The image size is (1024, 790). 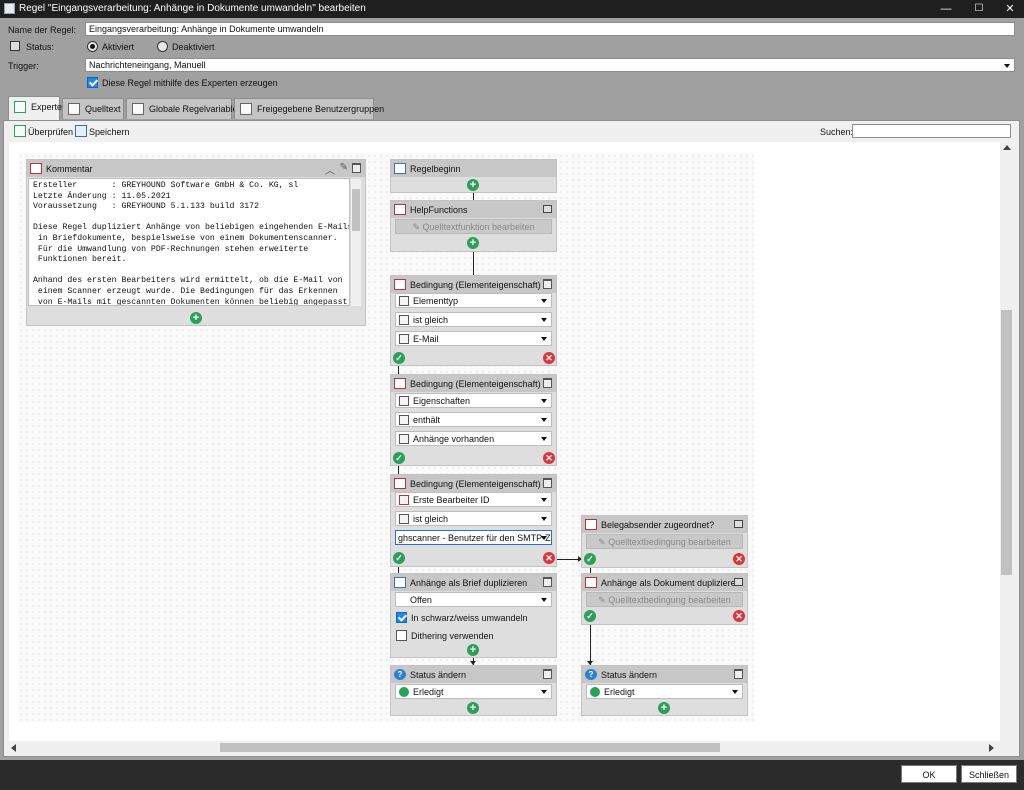 What do you see at coordinates (13, 748) in the screenshot?
I see `scroll-left-icon` at bounding box center [13, 748].